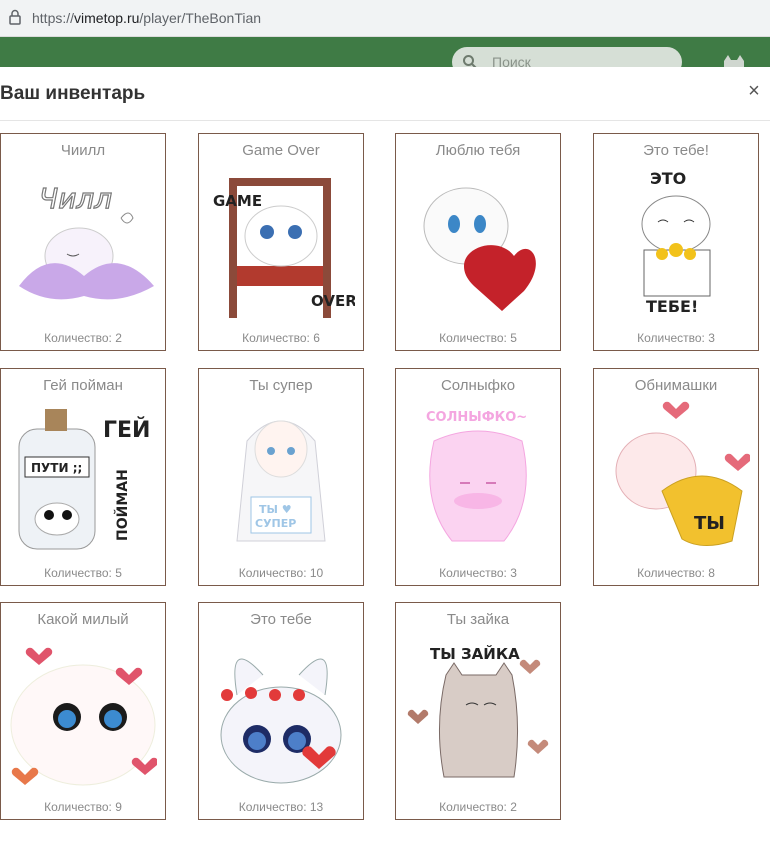 The image size is (770, 843). What do you see at coordinates (281, 721) in the screenshot?
I see `sticker-for-you-bunny-image` at bounding box center [281, 721].